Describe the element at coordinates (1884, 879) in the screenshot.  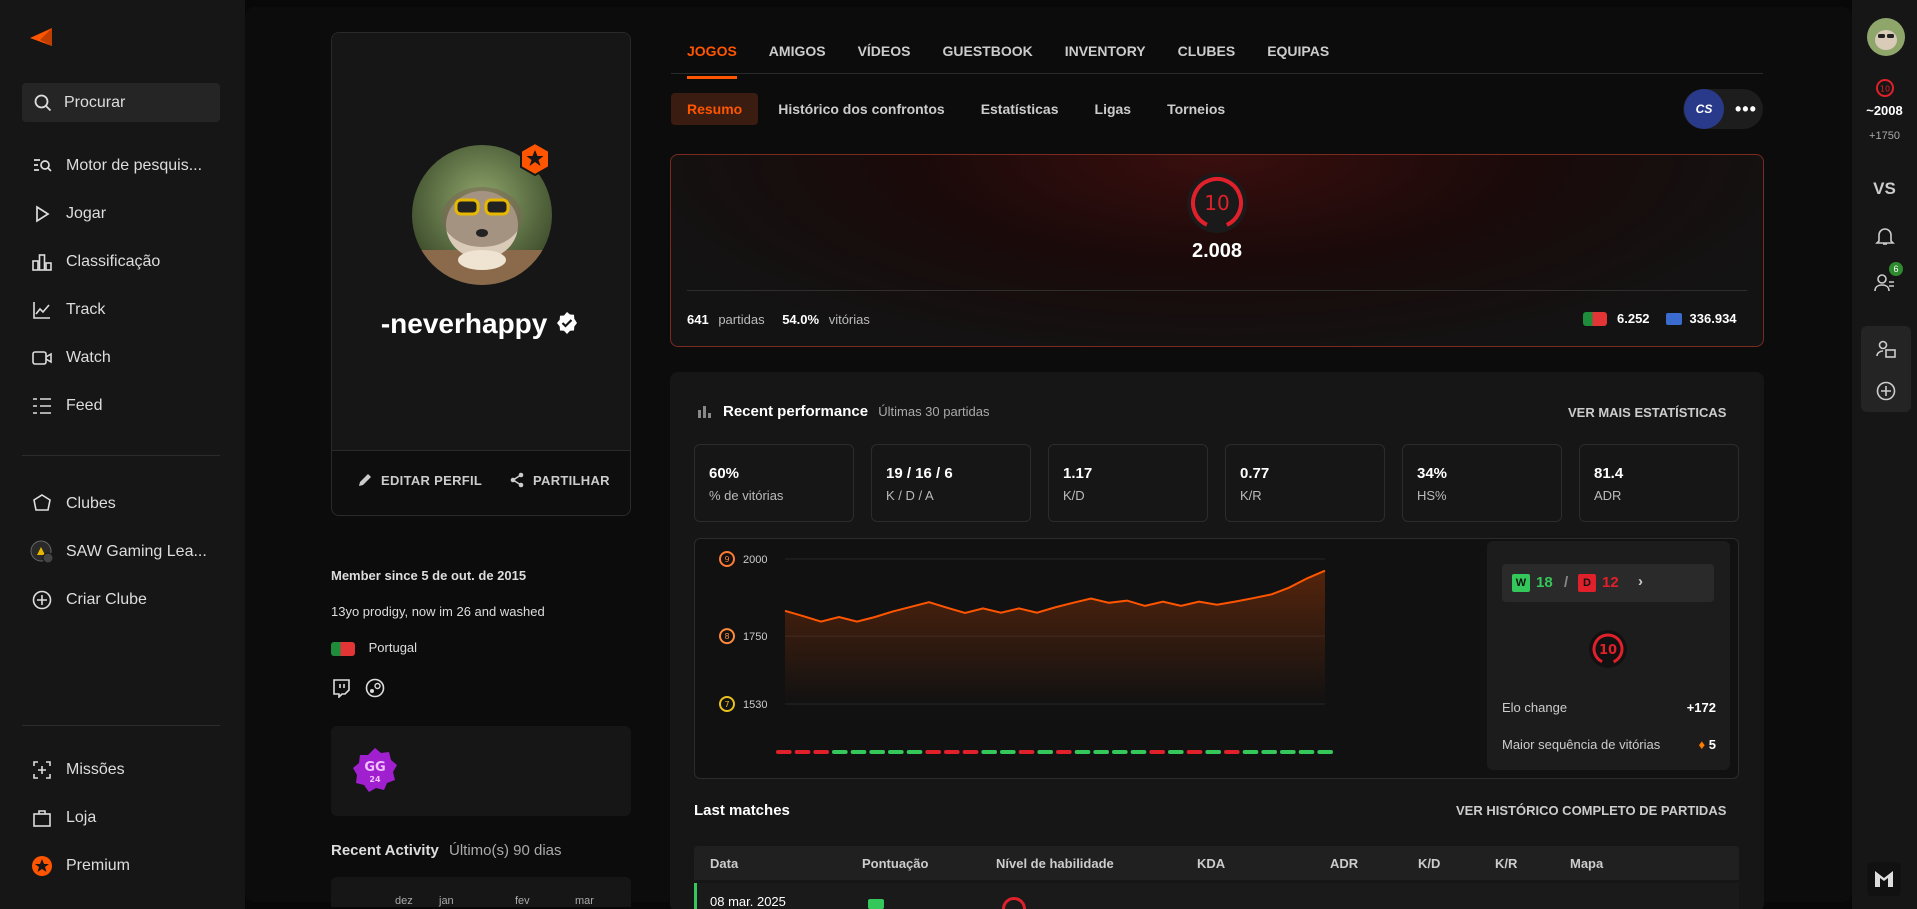
I see `faceit-anticheat-icon` at that location.